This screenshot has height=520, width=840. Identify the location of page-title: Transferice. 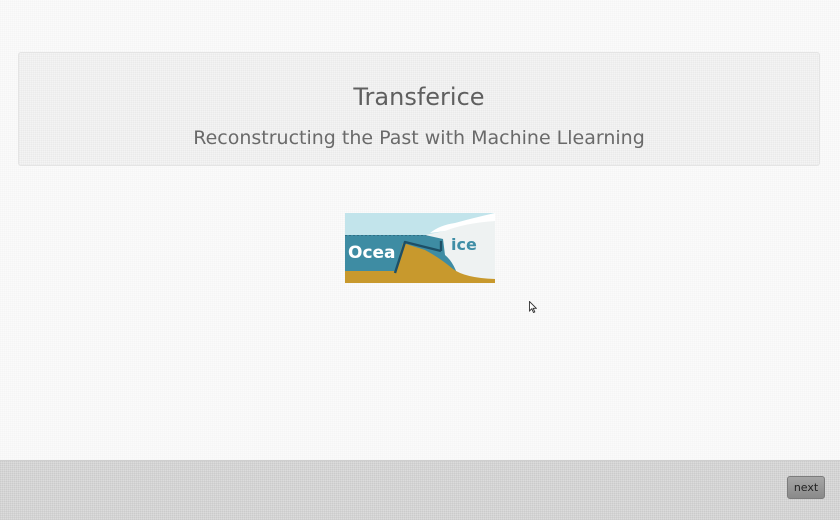
(419, 97).